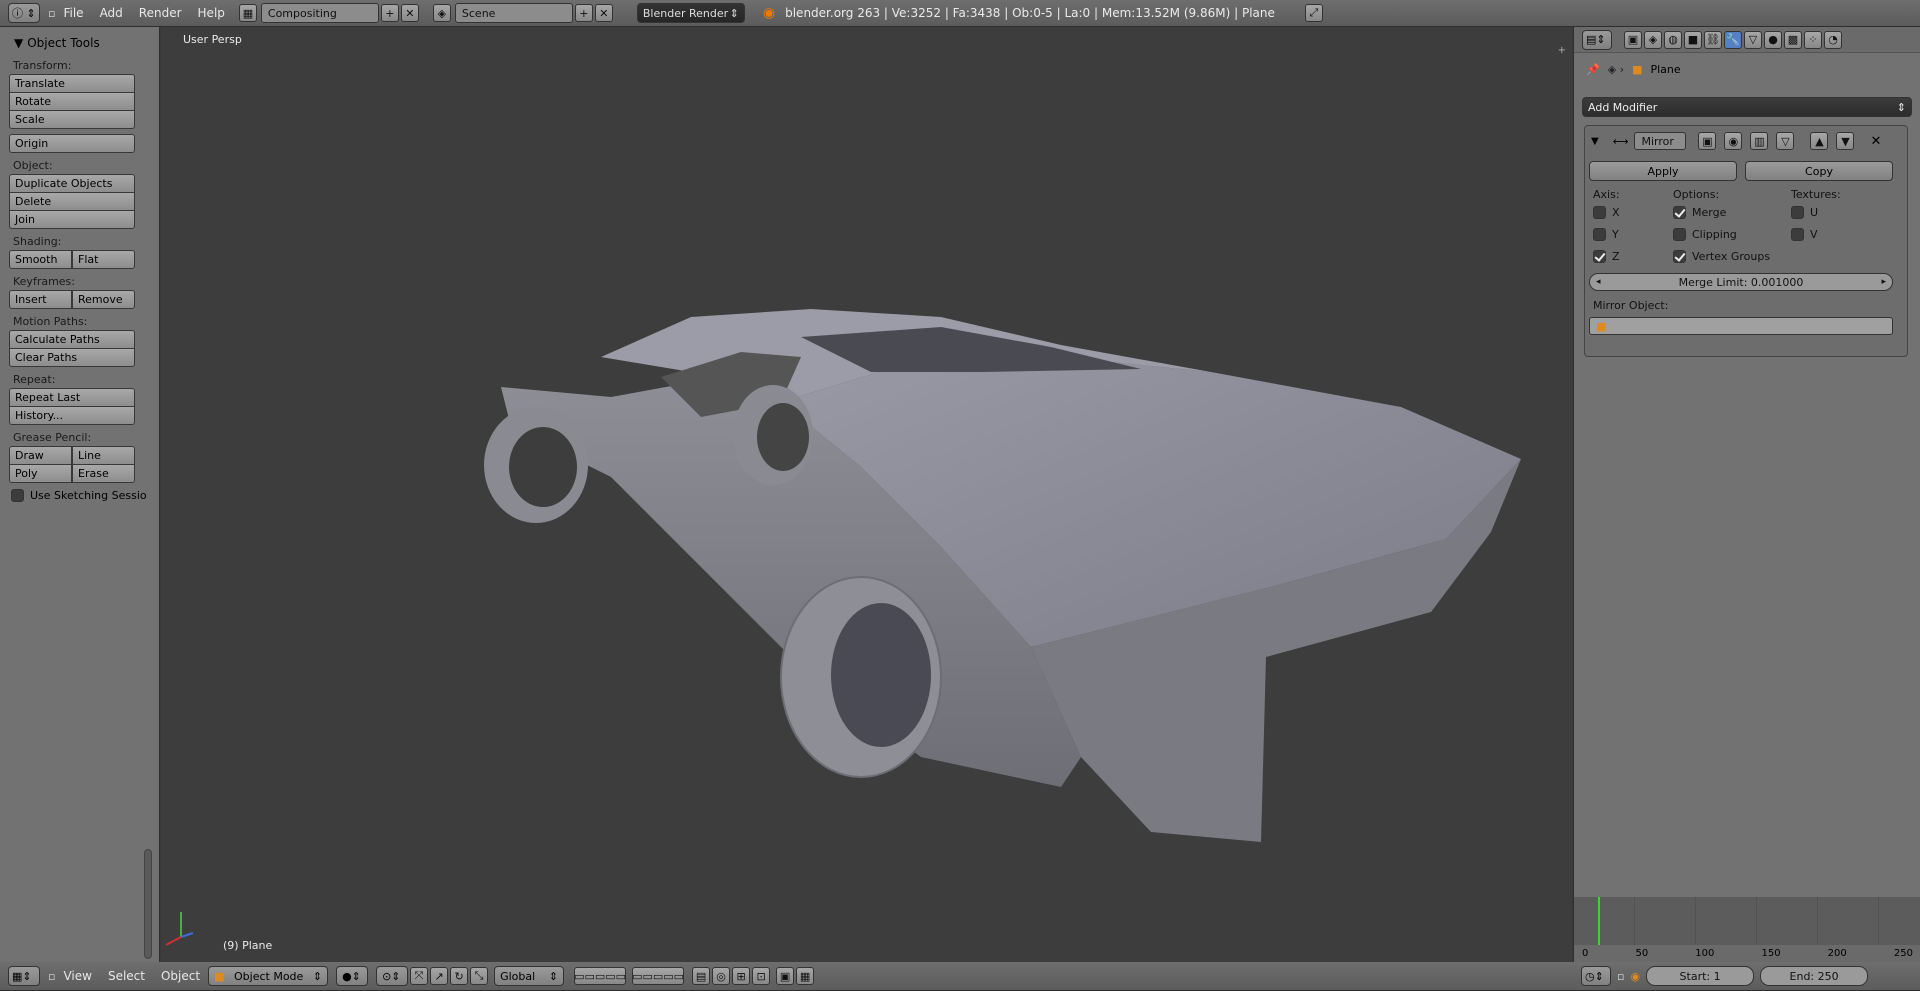 Image resolution: width=1920 pixels, height=991 pixels. What do you see at coordinates (1733, 39) in the screenshot?
I see `modifiers-tab-icon: 🔧` at bounding box center [1733, 39].